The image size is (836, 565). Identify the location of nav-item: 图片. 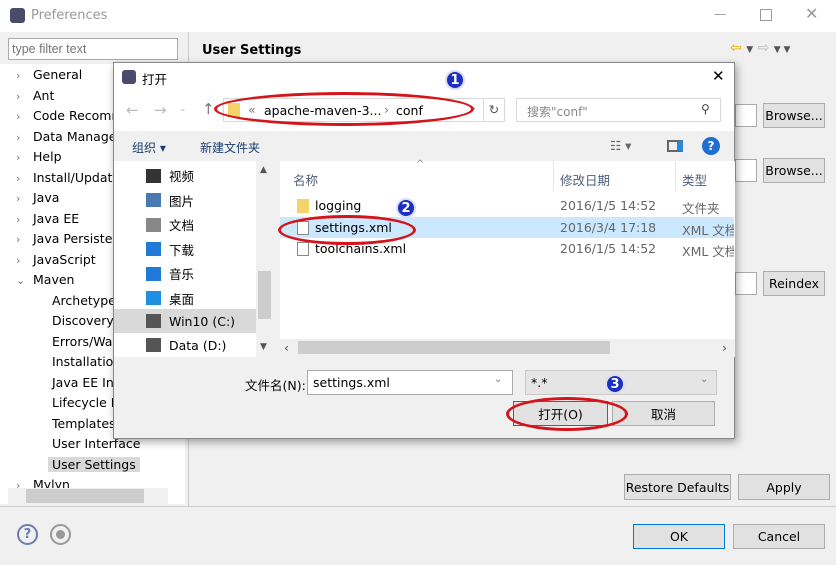
(170, 200).